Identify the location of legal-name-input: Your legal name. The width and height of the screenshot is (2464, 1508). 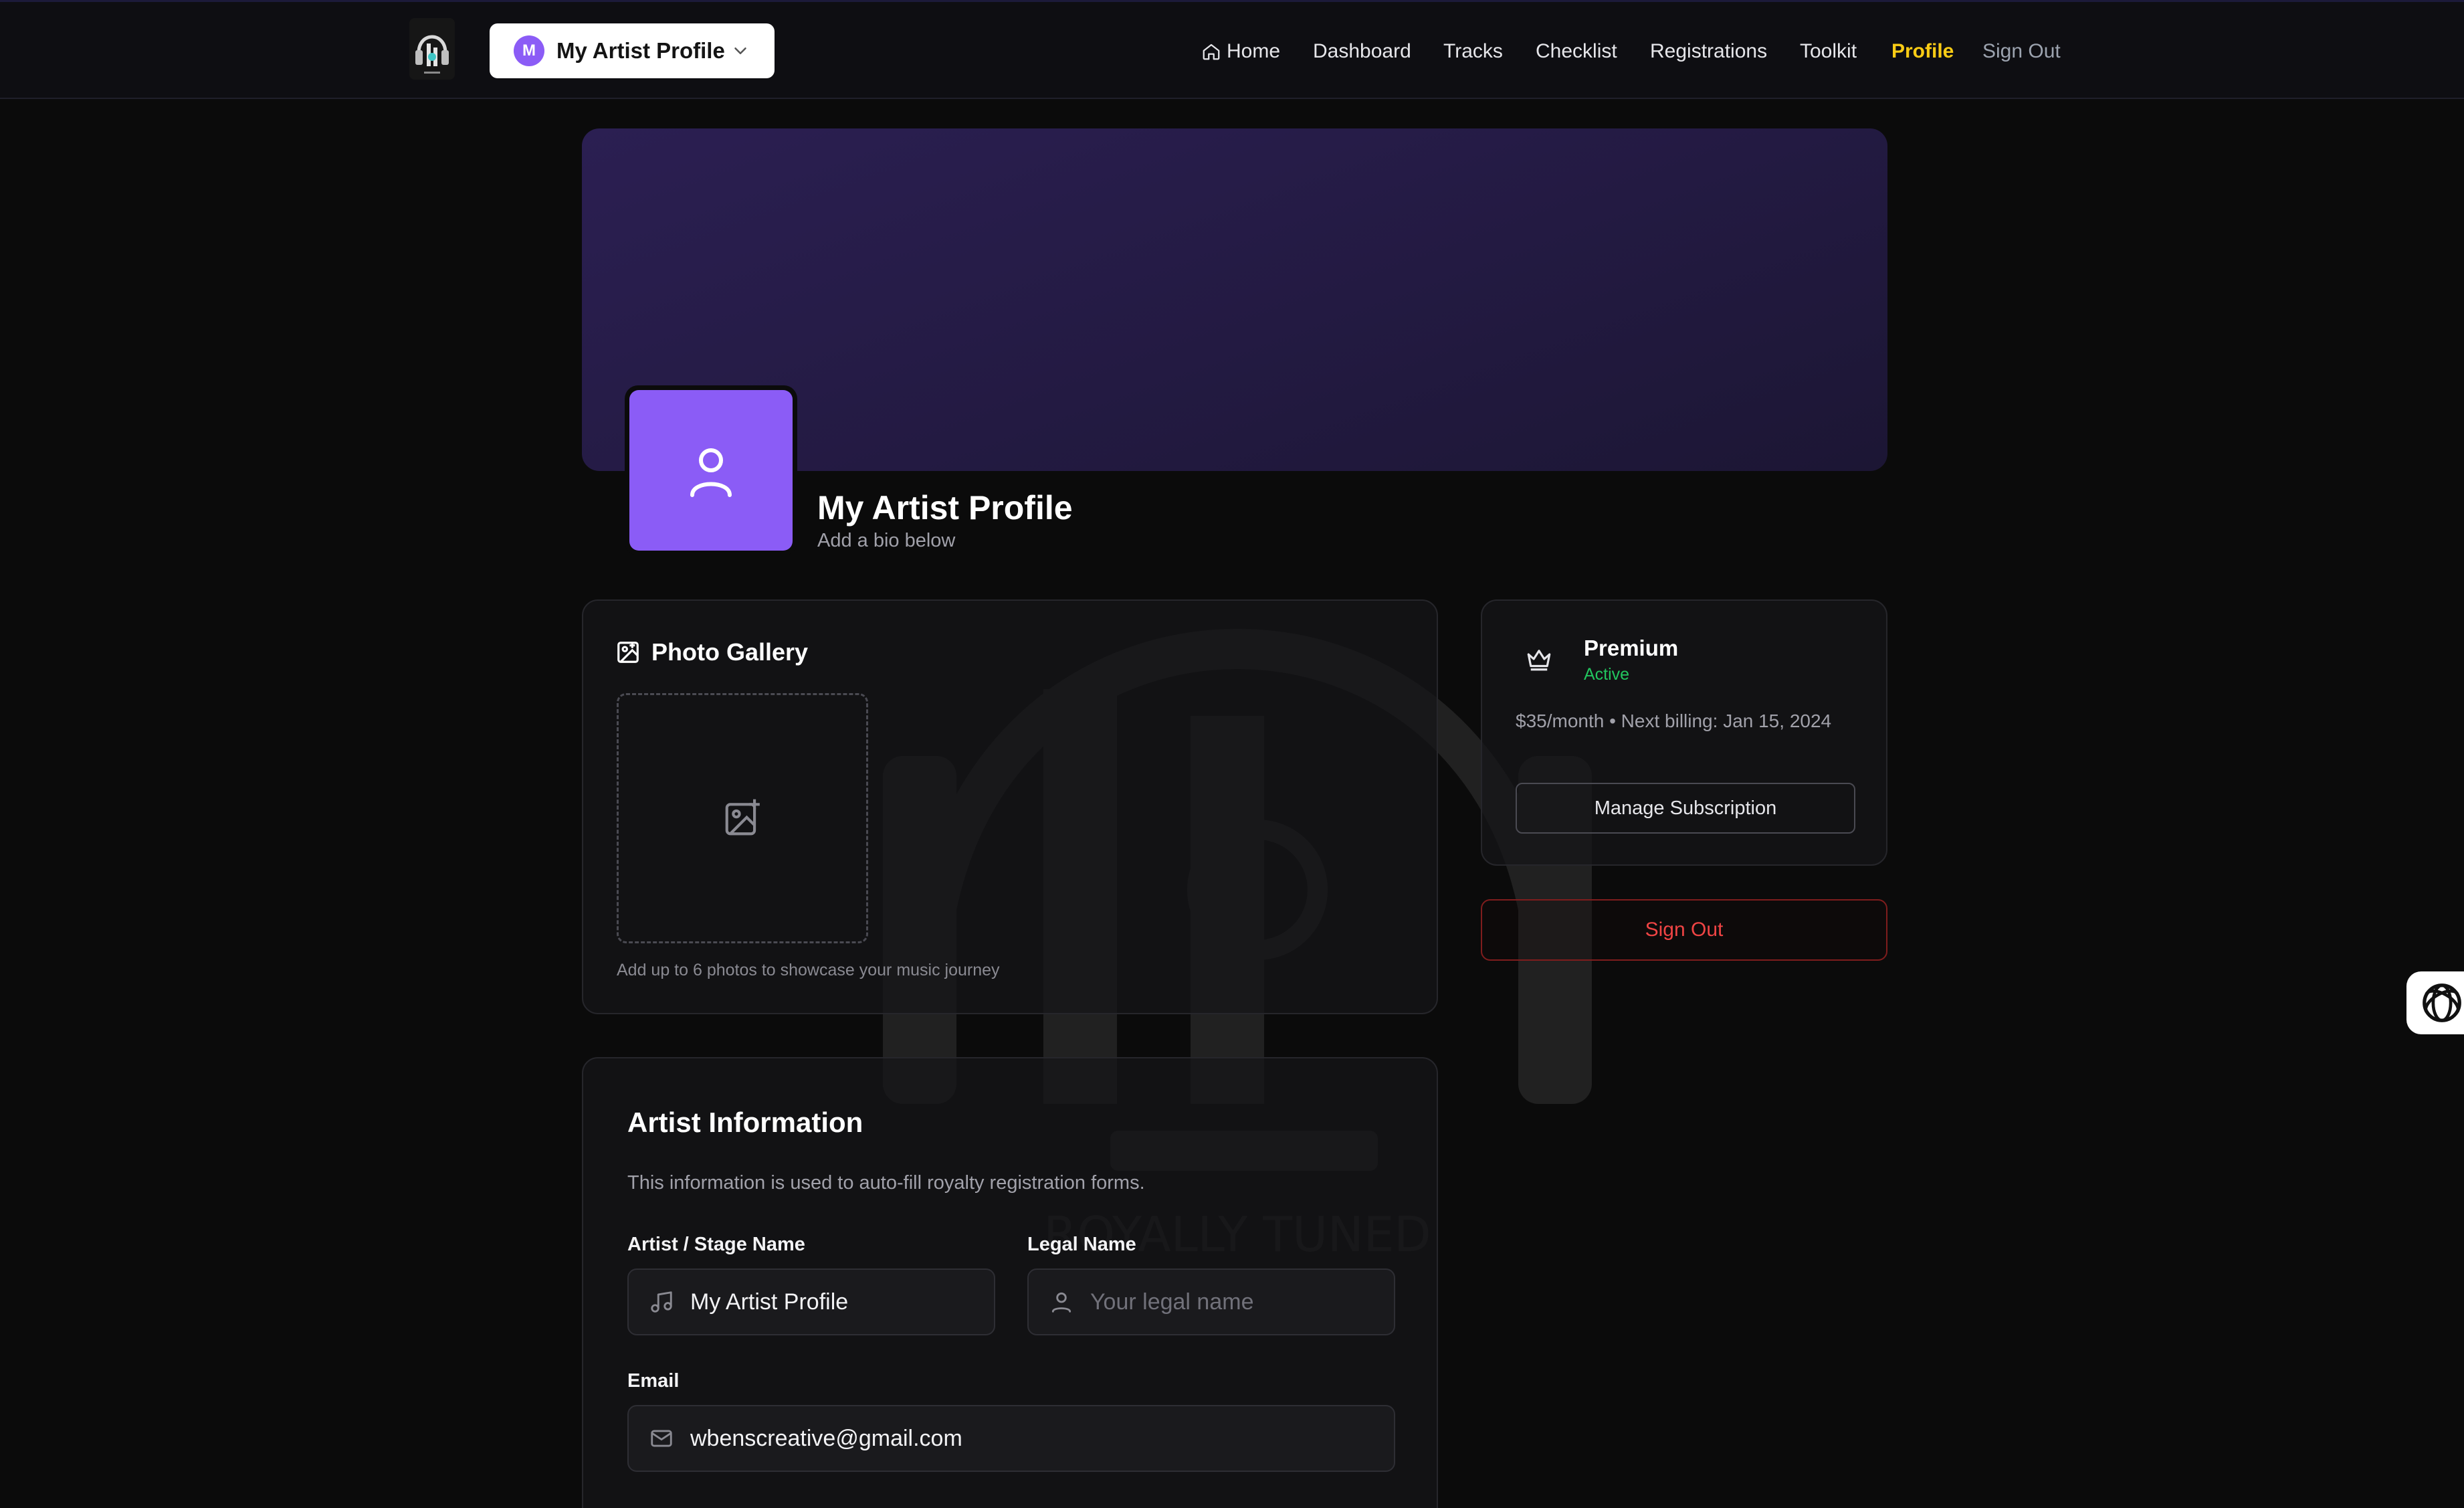
(1211, 1301).